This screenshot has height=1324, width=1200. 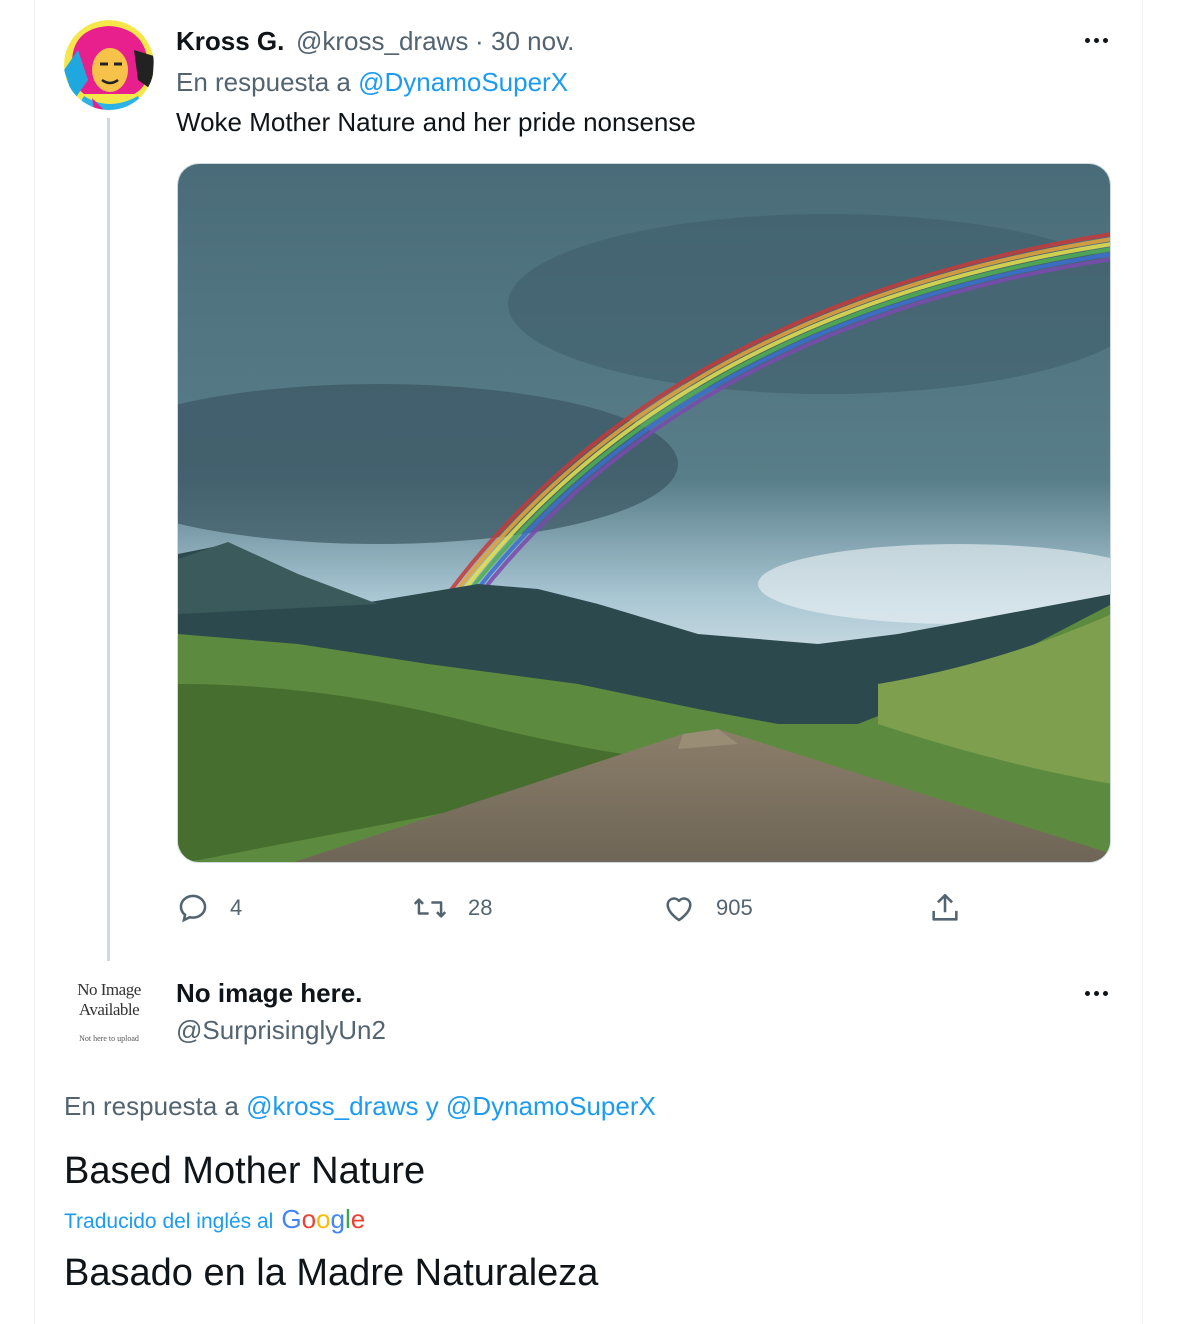 I want to click on reply-context: En respuesta a @DynamoSuperX, so click(x=372, y=82).